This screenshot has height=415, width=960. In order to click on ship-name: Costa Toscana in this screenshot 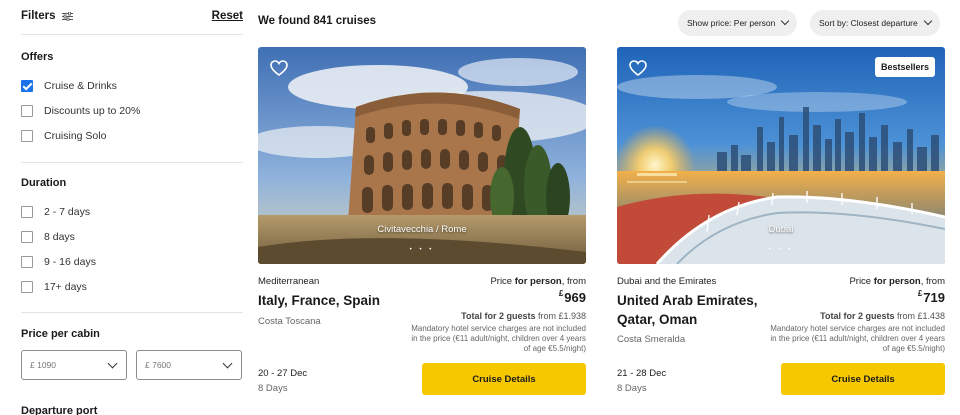, I will do `click(289, 321)`.